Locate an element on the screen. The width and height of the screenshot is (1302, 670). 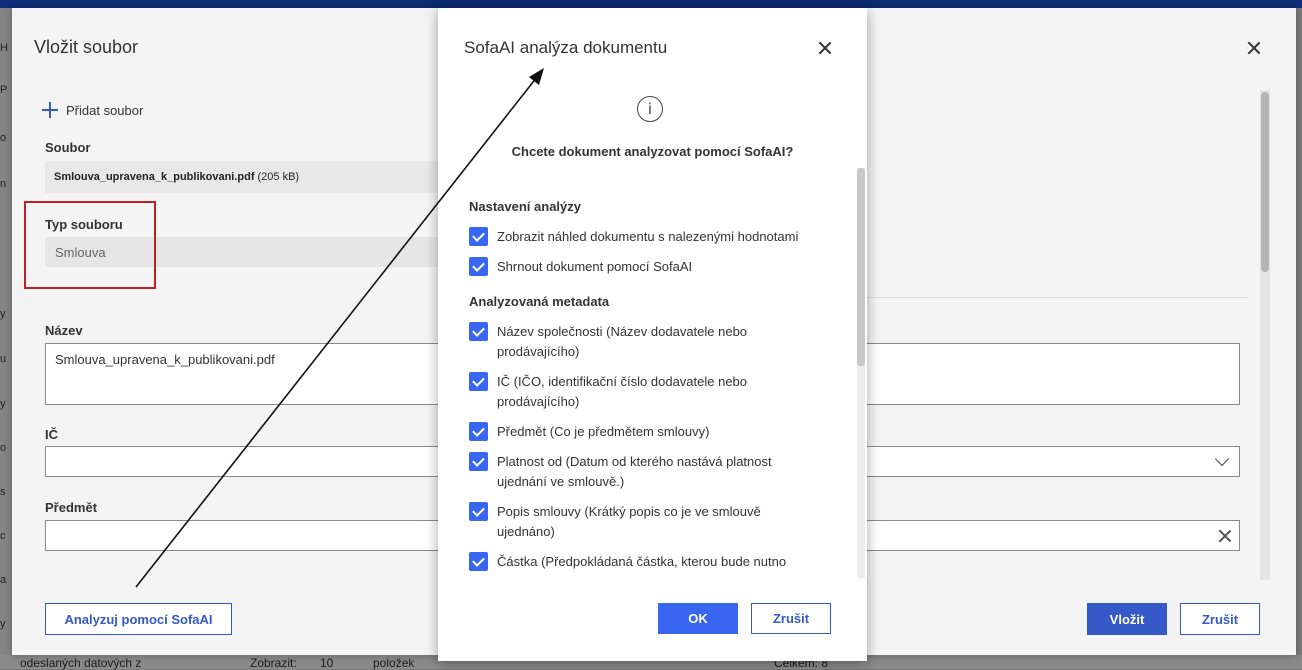
cancel-button: Zrušit is located at coordinates (1220, 619).